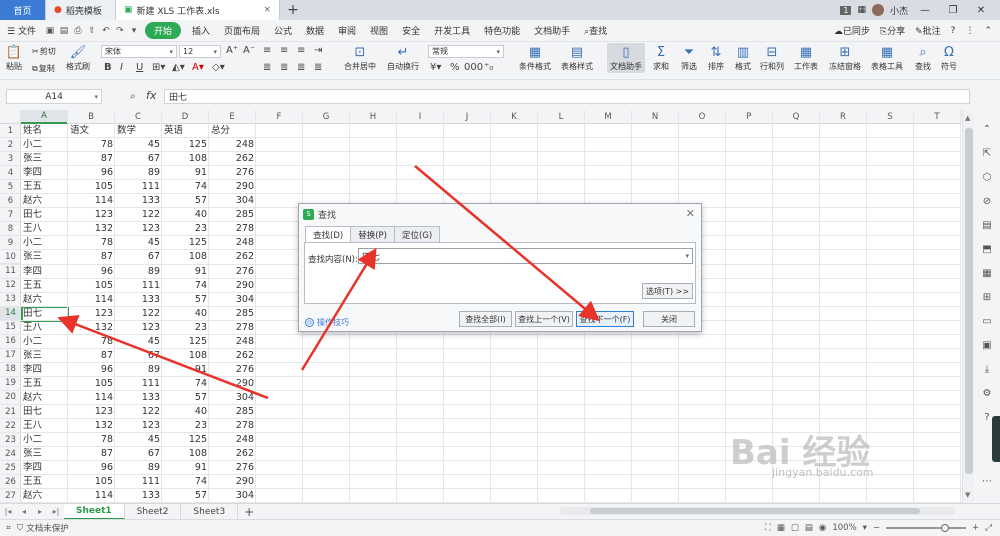 The image size is (1000, 536). I want to click on table-cell: 111, so click(138, 286).